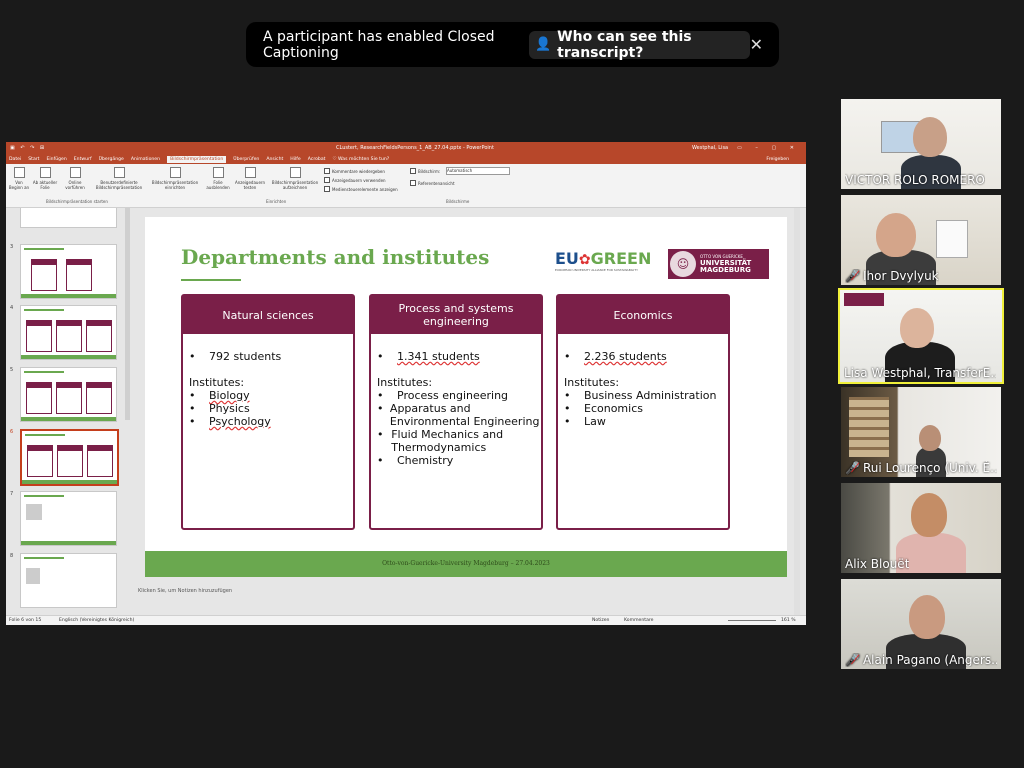 This screenshot has height=768, width=1024. Describe the element at coordinates (12, 432) in the screenshot. I see `thumb-number: 6` at that location.